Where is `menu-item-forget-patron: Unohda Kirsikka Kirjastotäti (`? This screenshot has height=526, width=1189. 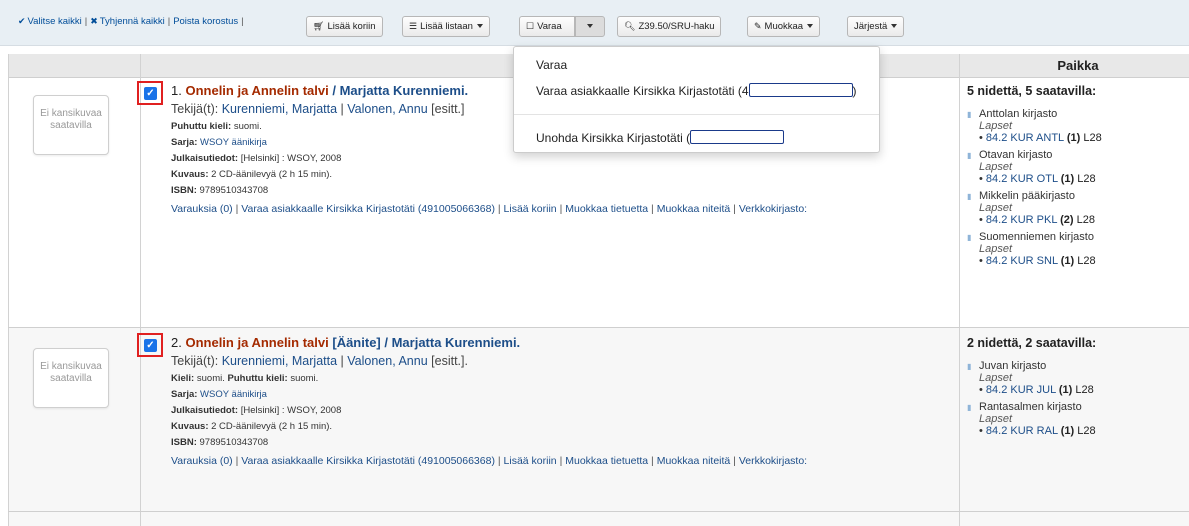 menu-item-forget-patron: Unohda Kirsikka Kirjastotäti ( is located at coordinates (660, 137).